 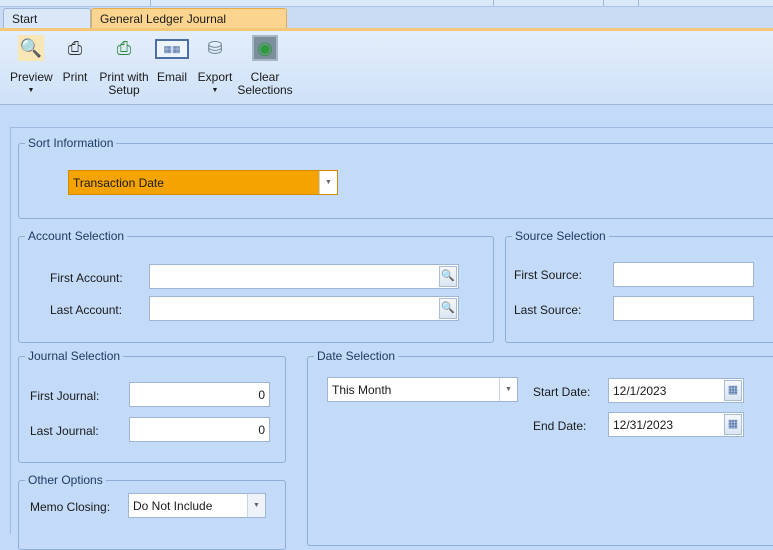 What do you see at coordinates (86, 310) in the screenshot?
I see `last-account-label: Last Account:` at bounding box center [86, 310].